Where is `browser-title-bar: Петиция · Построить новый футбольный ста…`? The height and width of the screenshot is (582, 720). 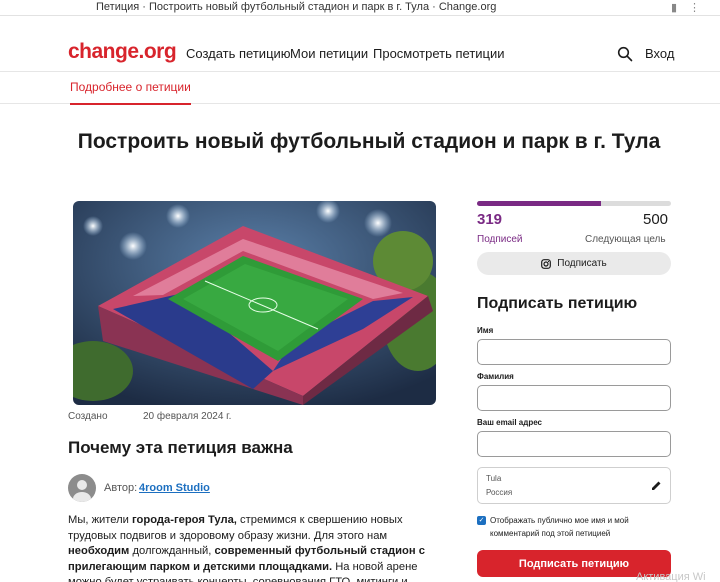 browser-title-bar: Петиция · Построить новый футбольный ста… is located at coordinates (360, 8).